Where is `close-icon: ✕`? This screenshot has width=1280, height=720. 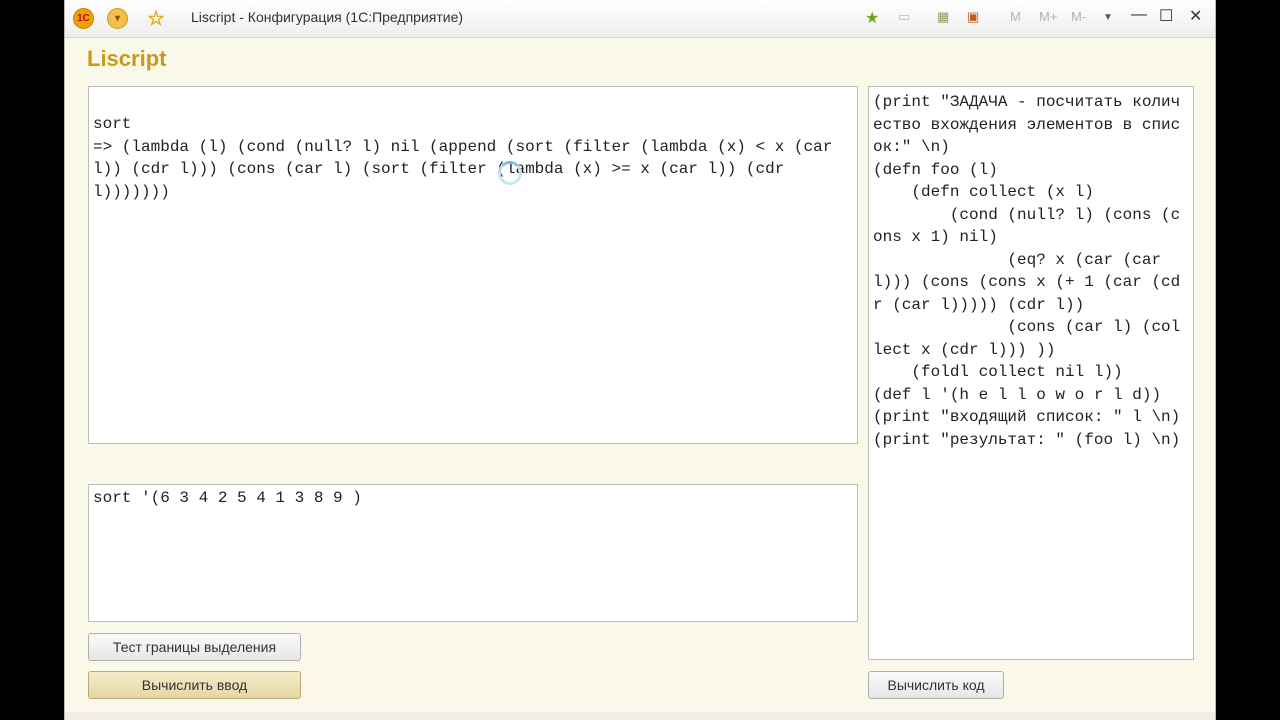
close-icon: ✕ is located at coordinates (1195, 16).